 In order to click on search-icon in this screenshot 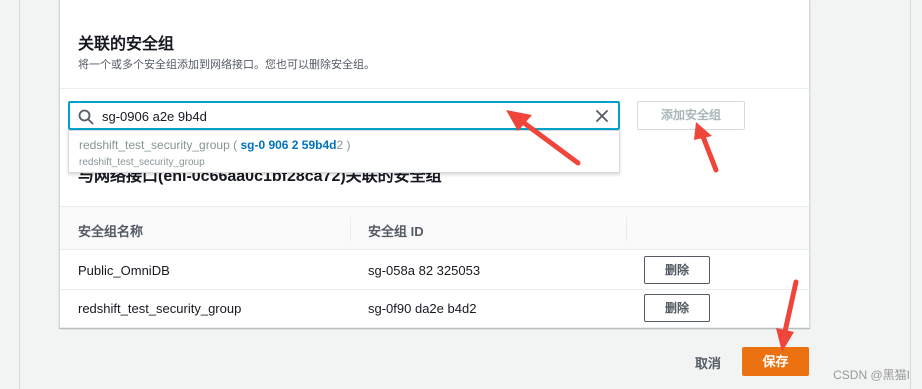, I will do `click(86, 117)`.